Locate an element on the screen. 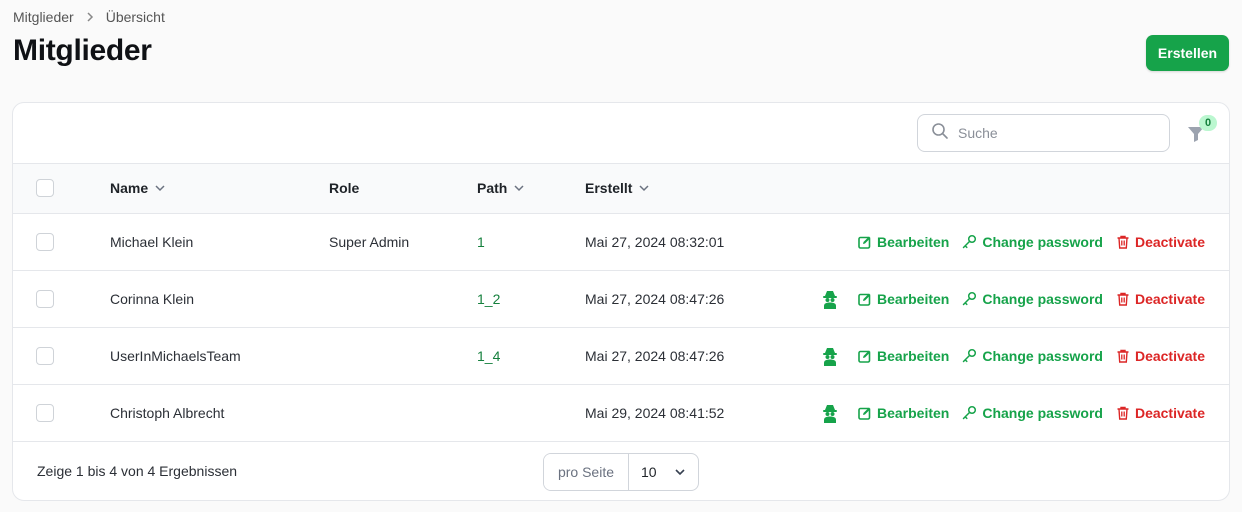  cell-name: UserInMichaelsTeam is located at coordinates (175, 355).